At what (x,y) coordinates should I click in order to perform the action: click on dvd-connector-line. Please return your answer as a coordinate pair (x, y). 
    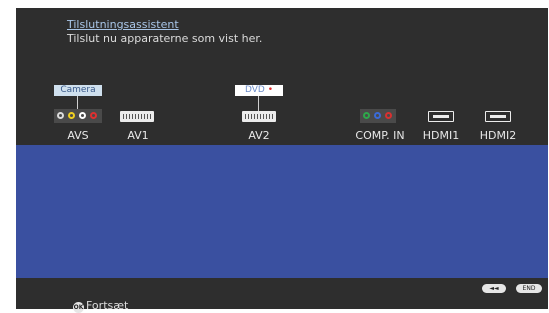
    Looking at the image, I should click on (258, 103).